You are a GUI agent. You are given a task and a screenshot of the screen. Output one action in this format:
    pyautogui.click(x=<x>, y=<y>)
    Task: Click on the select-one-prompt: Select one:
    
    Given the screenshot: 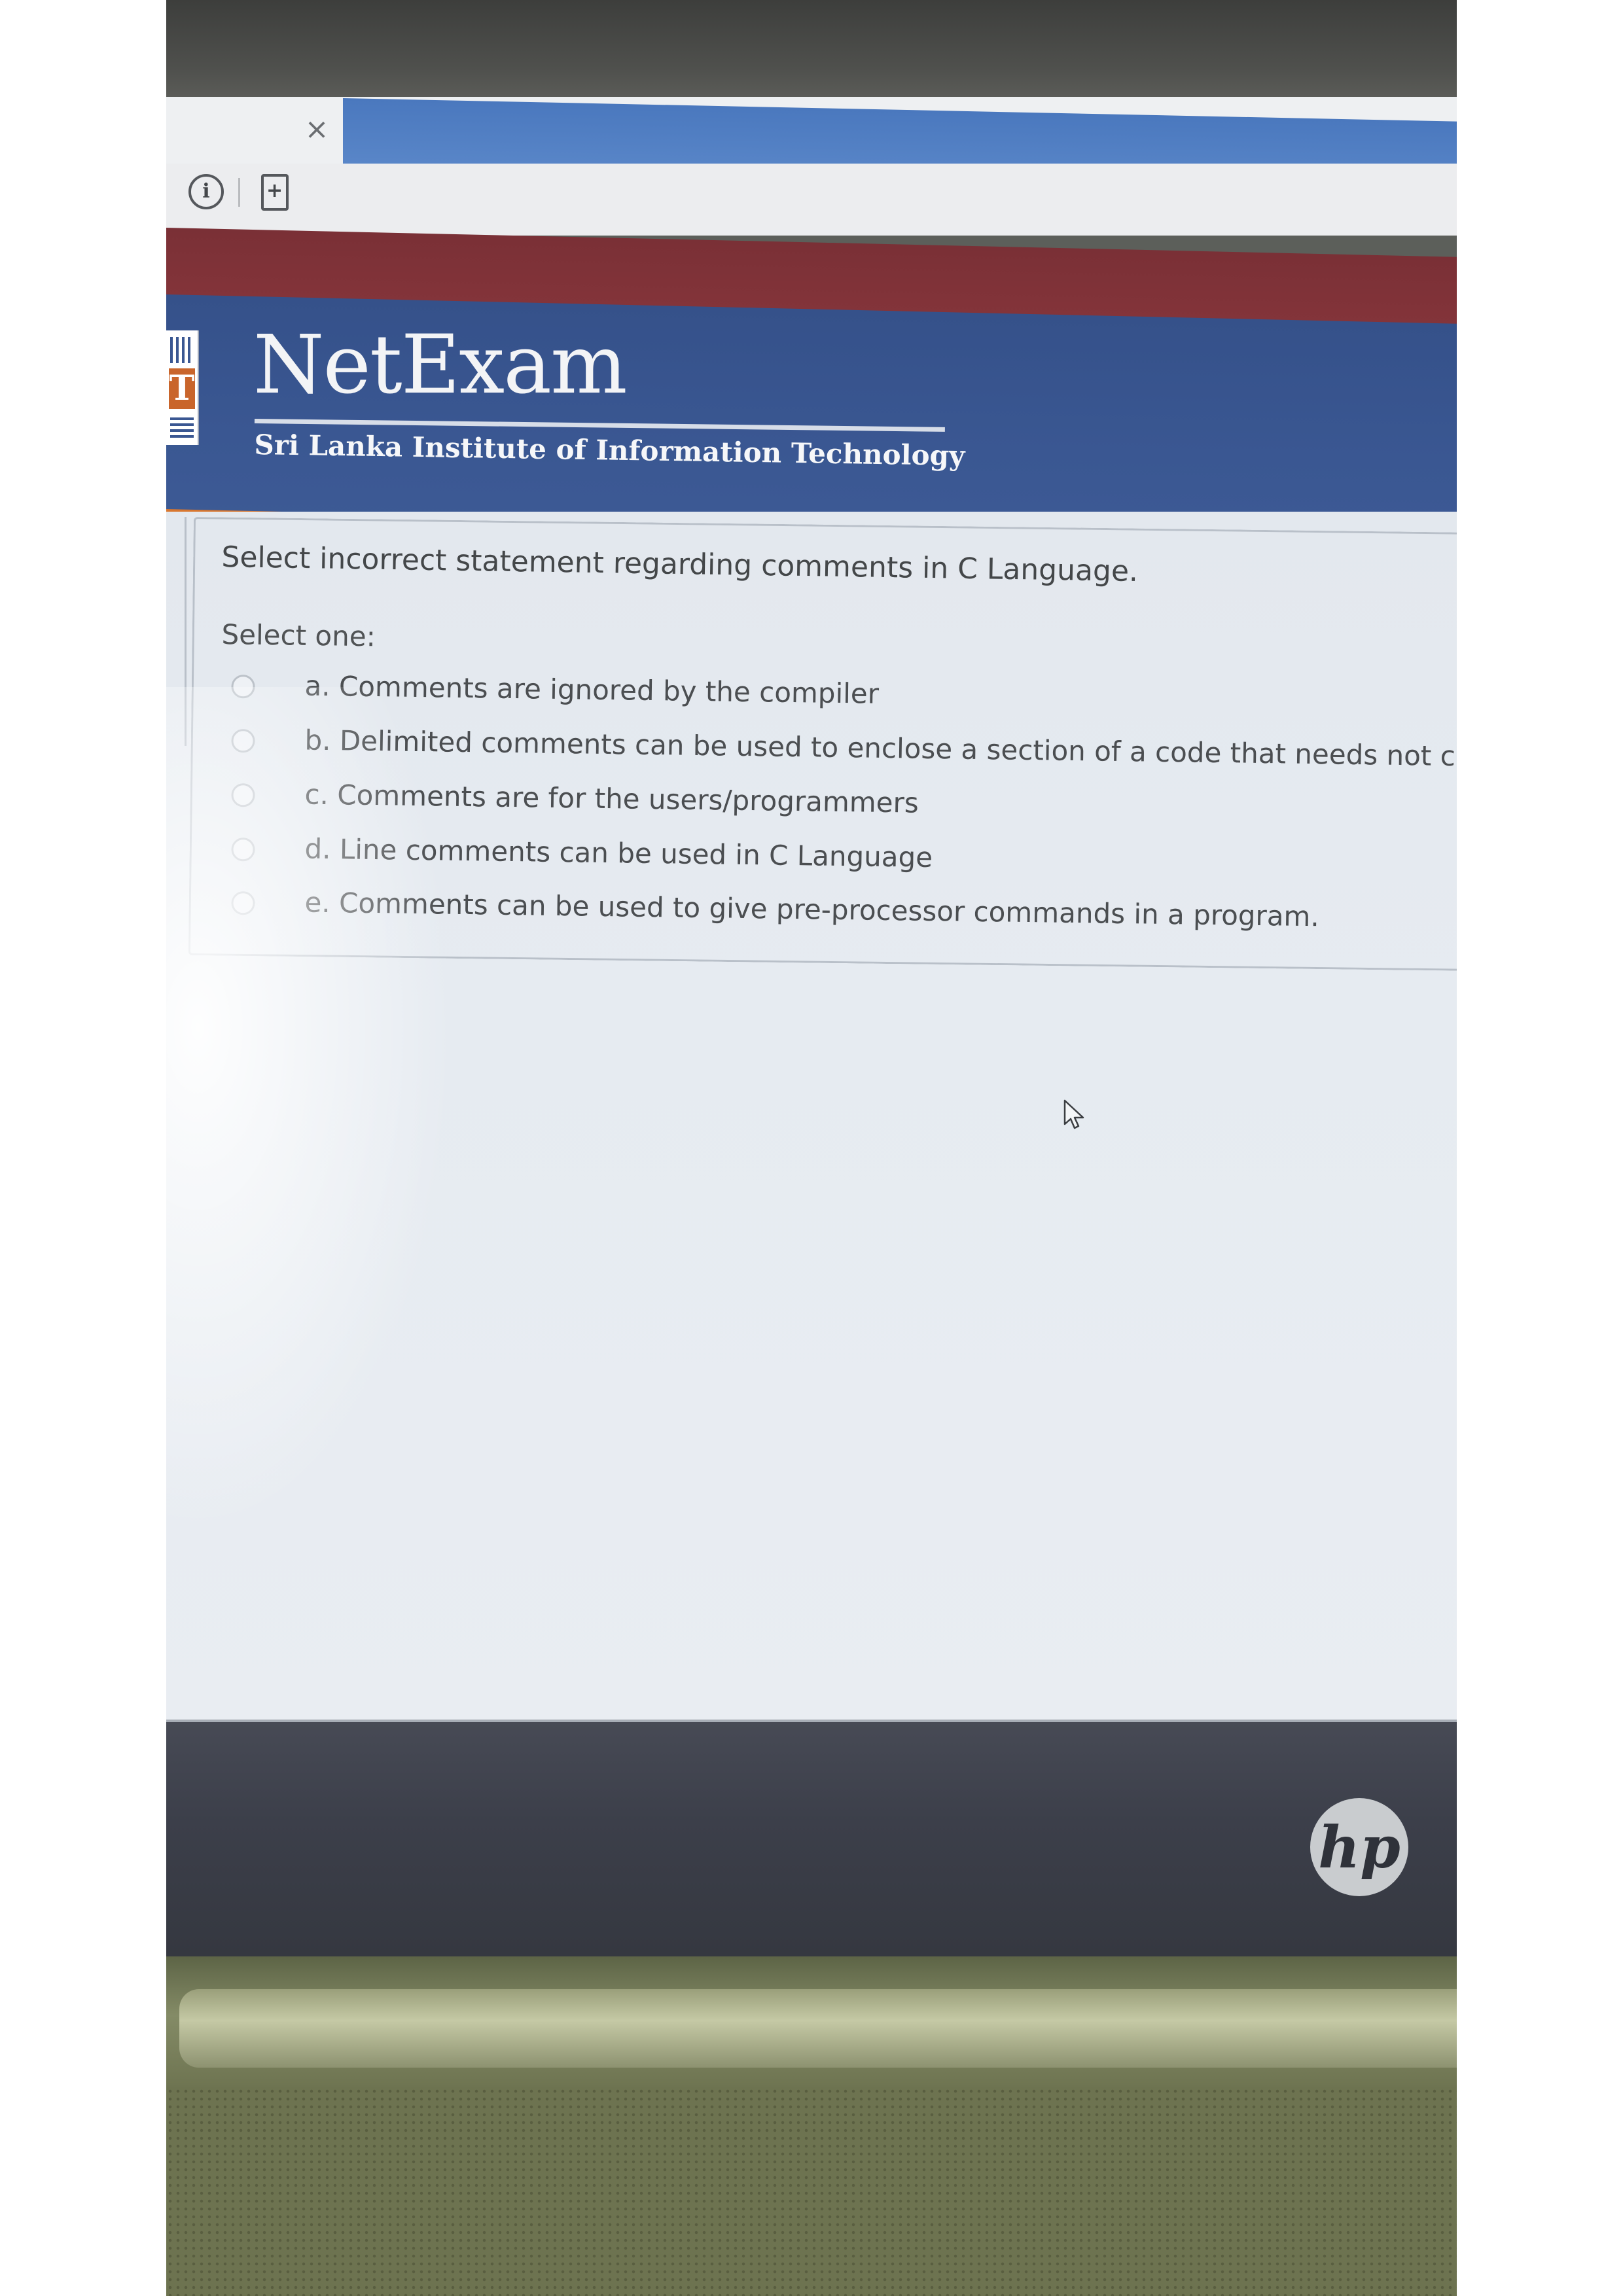 What is the action you would take?
    pyautogui.click(x=298, y=635)
    